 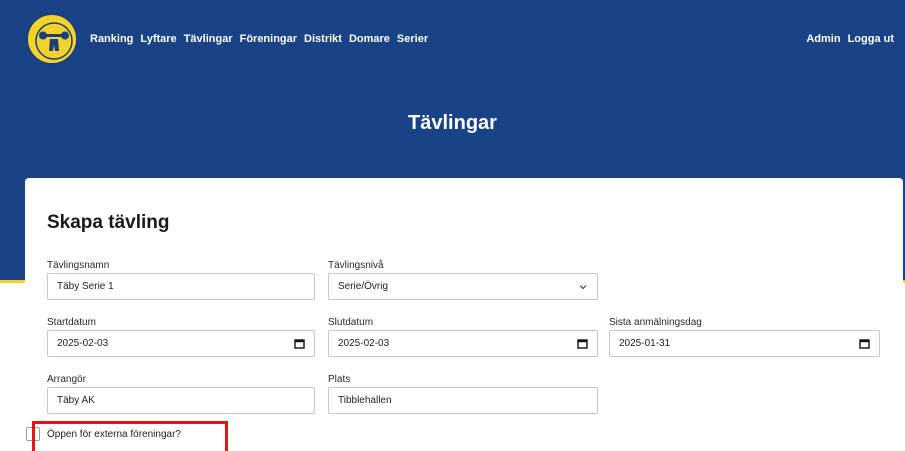 What do you see at coordinates (364, 343) in the screenshot?
I see `end-date-value: 2025-02-03` at bounding box center [364, 343].